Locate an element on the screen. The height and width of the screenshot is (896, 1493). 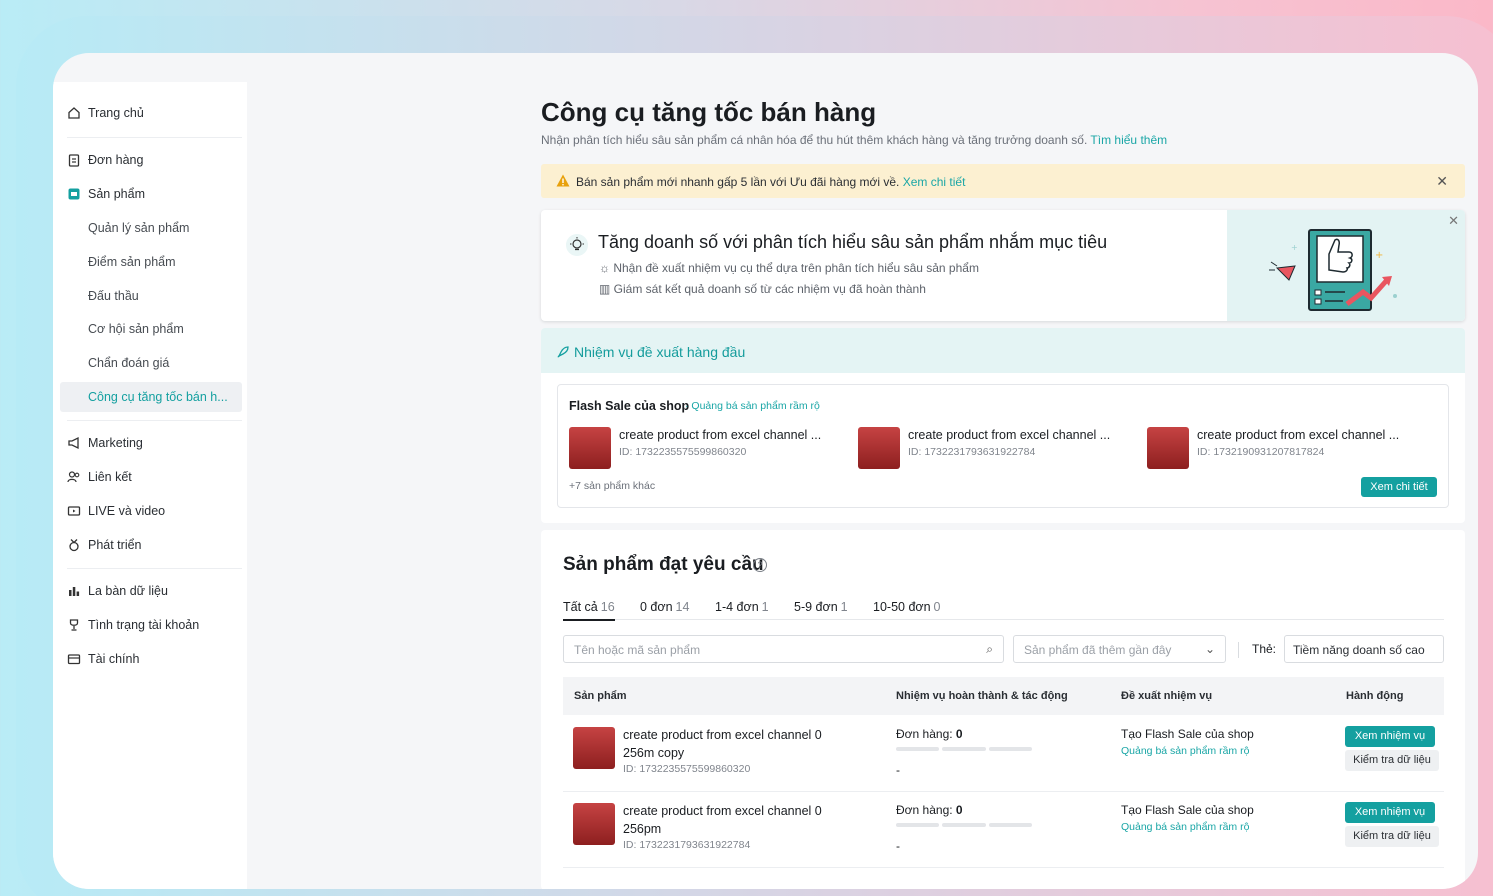
sidebar-item-label: Sản phẩm is located at coordinates (116, 194).